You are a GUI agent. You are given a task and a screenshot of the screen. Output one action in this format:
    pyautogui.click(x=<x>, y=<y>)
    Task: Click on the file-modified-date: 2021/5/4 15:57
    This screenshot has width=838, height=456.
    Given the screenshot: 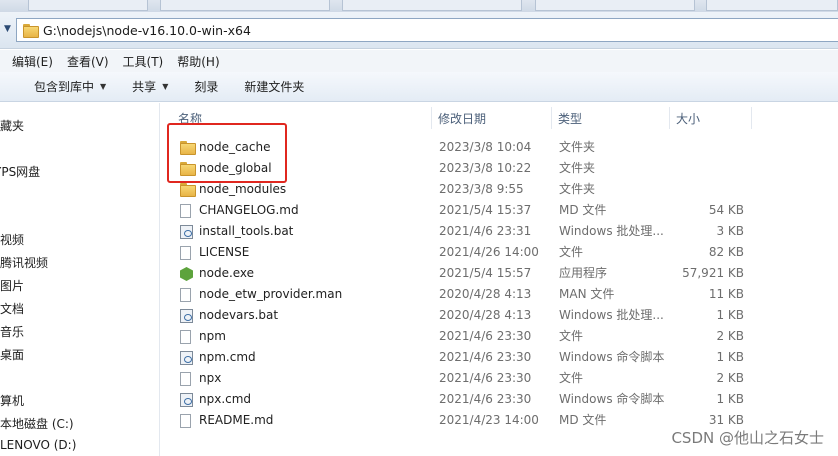 What is the action you would take?
    pyautogui.click(x=485, y=273)
    